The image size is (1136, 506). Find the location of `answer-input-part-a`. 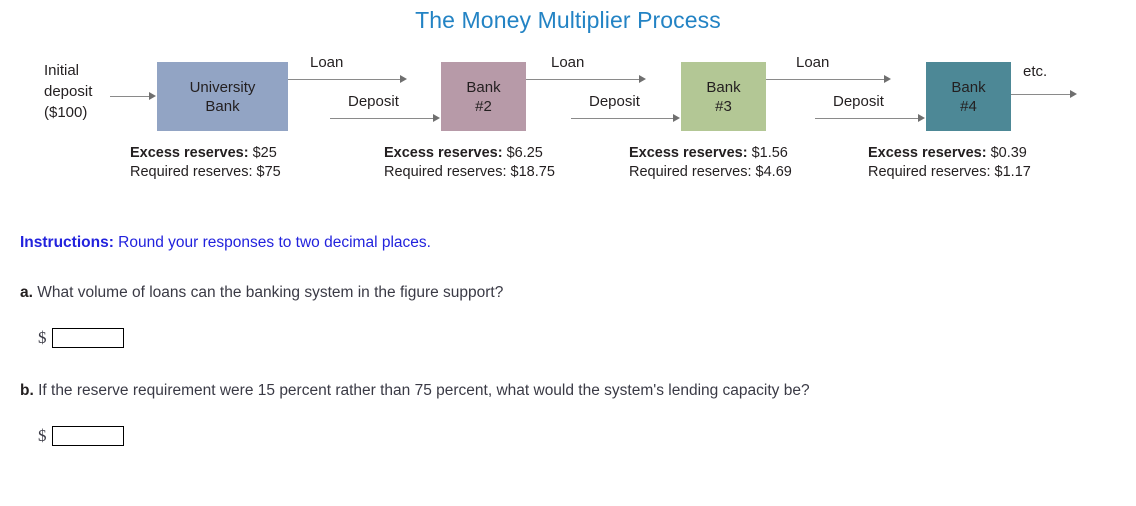

answer-input-part-a is located at coordinates (87, 338).